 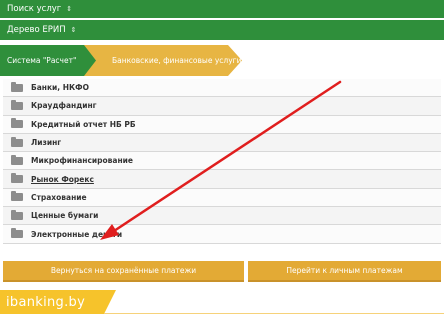 I want to click on breadcrumb-item-system: Система "Расчет", so click(x=48, y=60).